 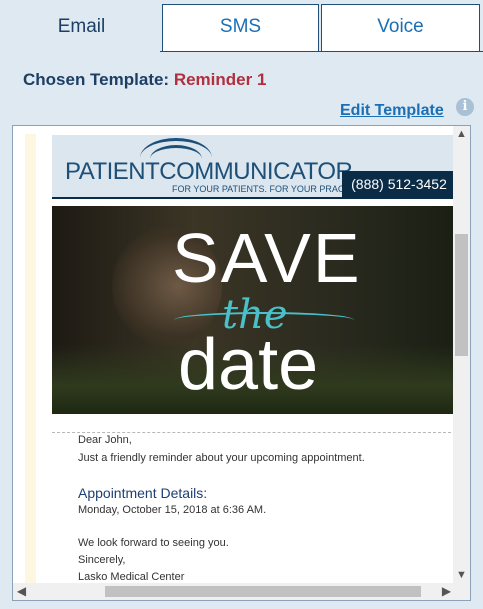 I want to click on chosen-template-name: Reminder 1, so click(x=220, y=79).